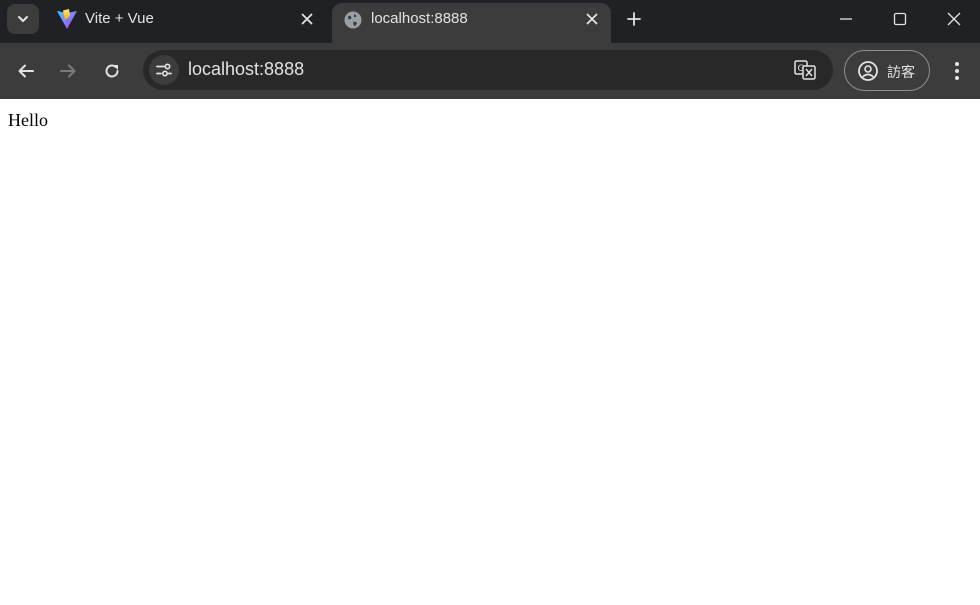 The height and width of the screenshot is (605, 980). Describe the element at coordinates (901, 72) in the screenshot. I see `profile-label: 訪客` at that location.